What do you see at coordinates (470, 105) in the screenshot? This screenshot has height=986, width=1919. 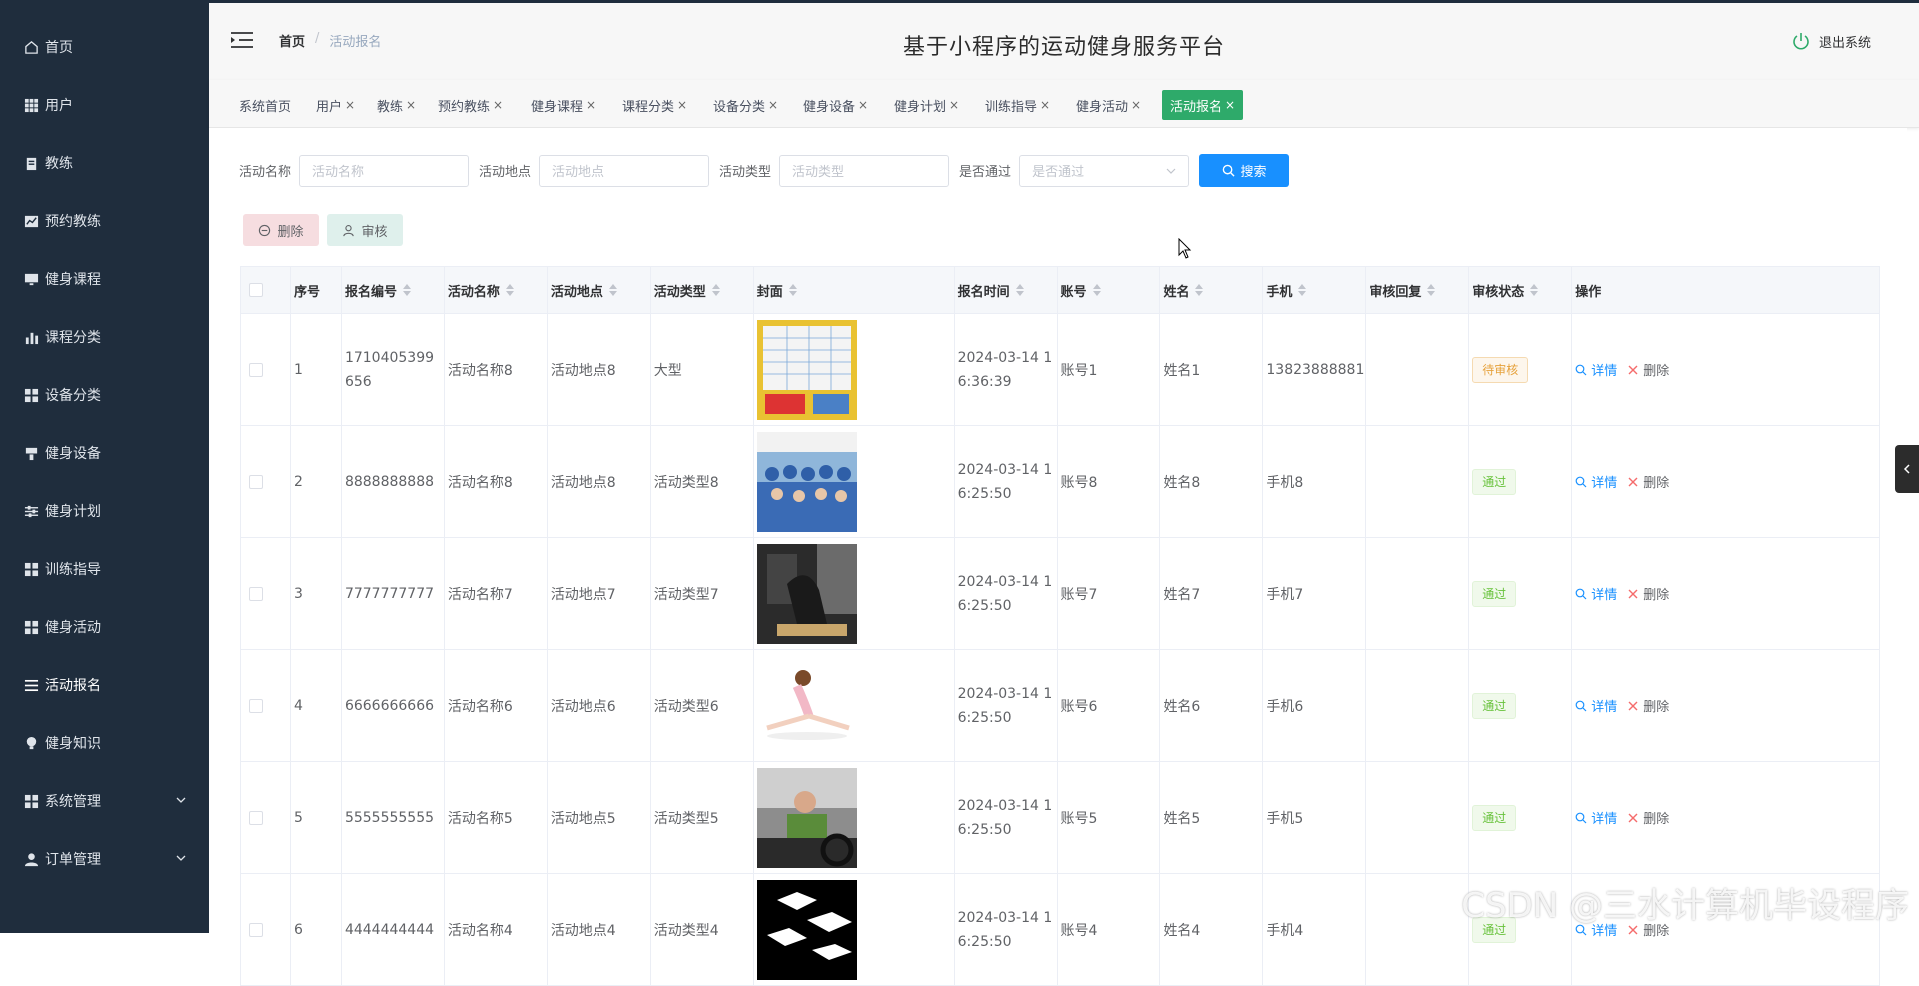 I see `tag-booking: 预约教练×` at bounding box center [470, 105].